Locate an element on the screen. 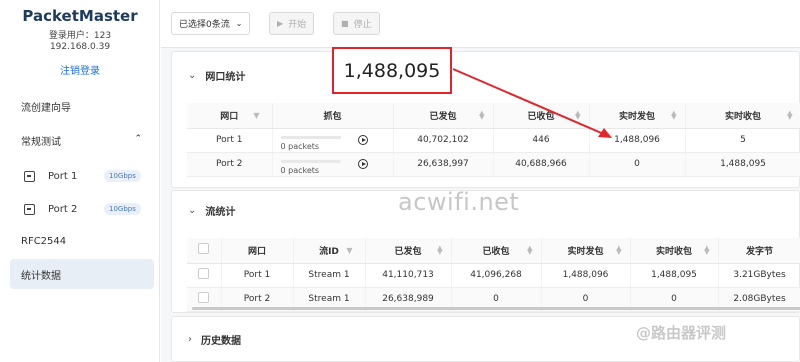  arrow-line is located at coordinates (529, 102).